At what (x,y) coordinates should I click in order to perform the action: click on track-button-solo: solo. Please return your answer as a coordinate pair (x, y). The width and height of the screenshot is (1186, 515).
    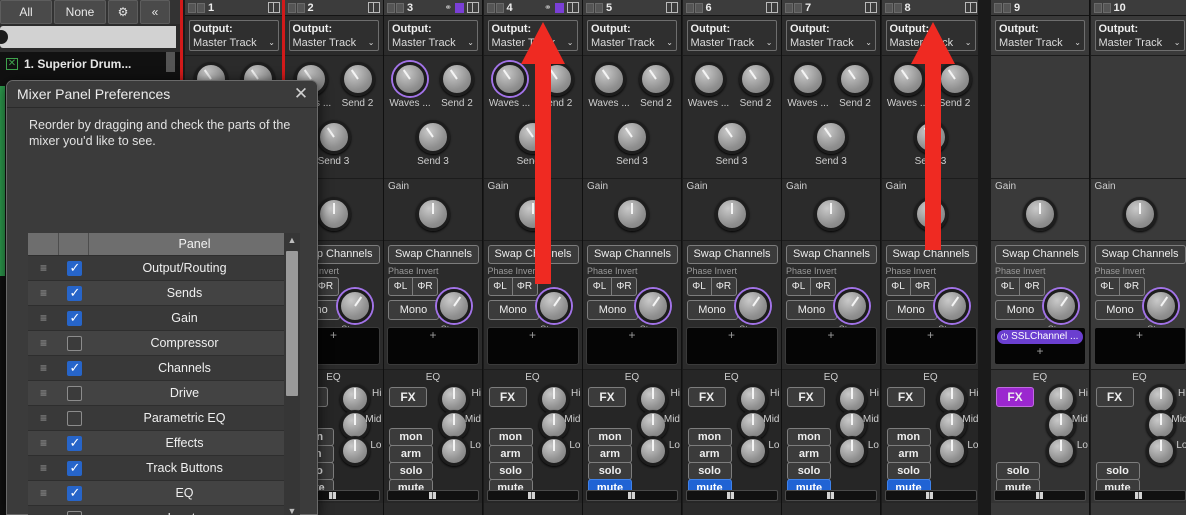
    Looking at the image, I should click on (709, 471).